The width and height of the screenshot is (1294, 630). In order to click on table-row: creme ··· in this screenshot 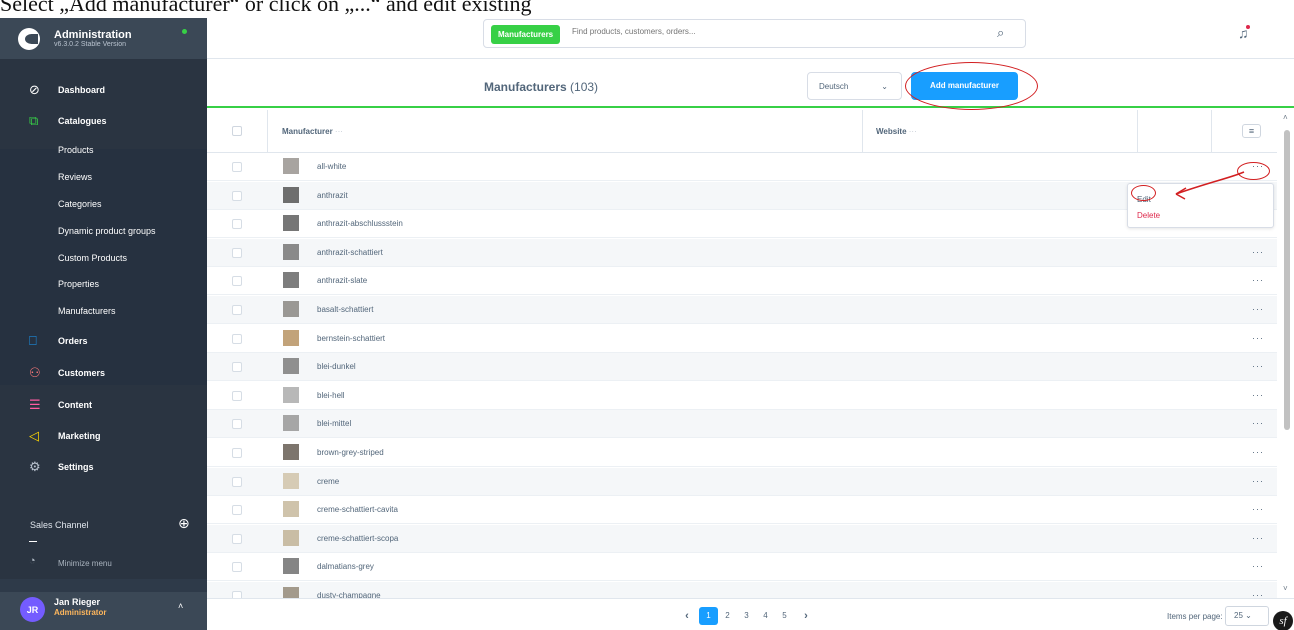, I will do `click(742, 481)`.